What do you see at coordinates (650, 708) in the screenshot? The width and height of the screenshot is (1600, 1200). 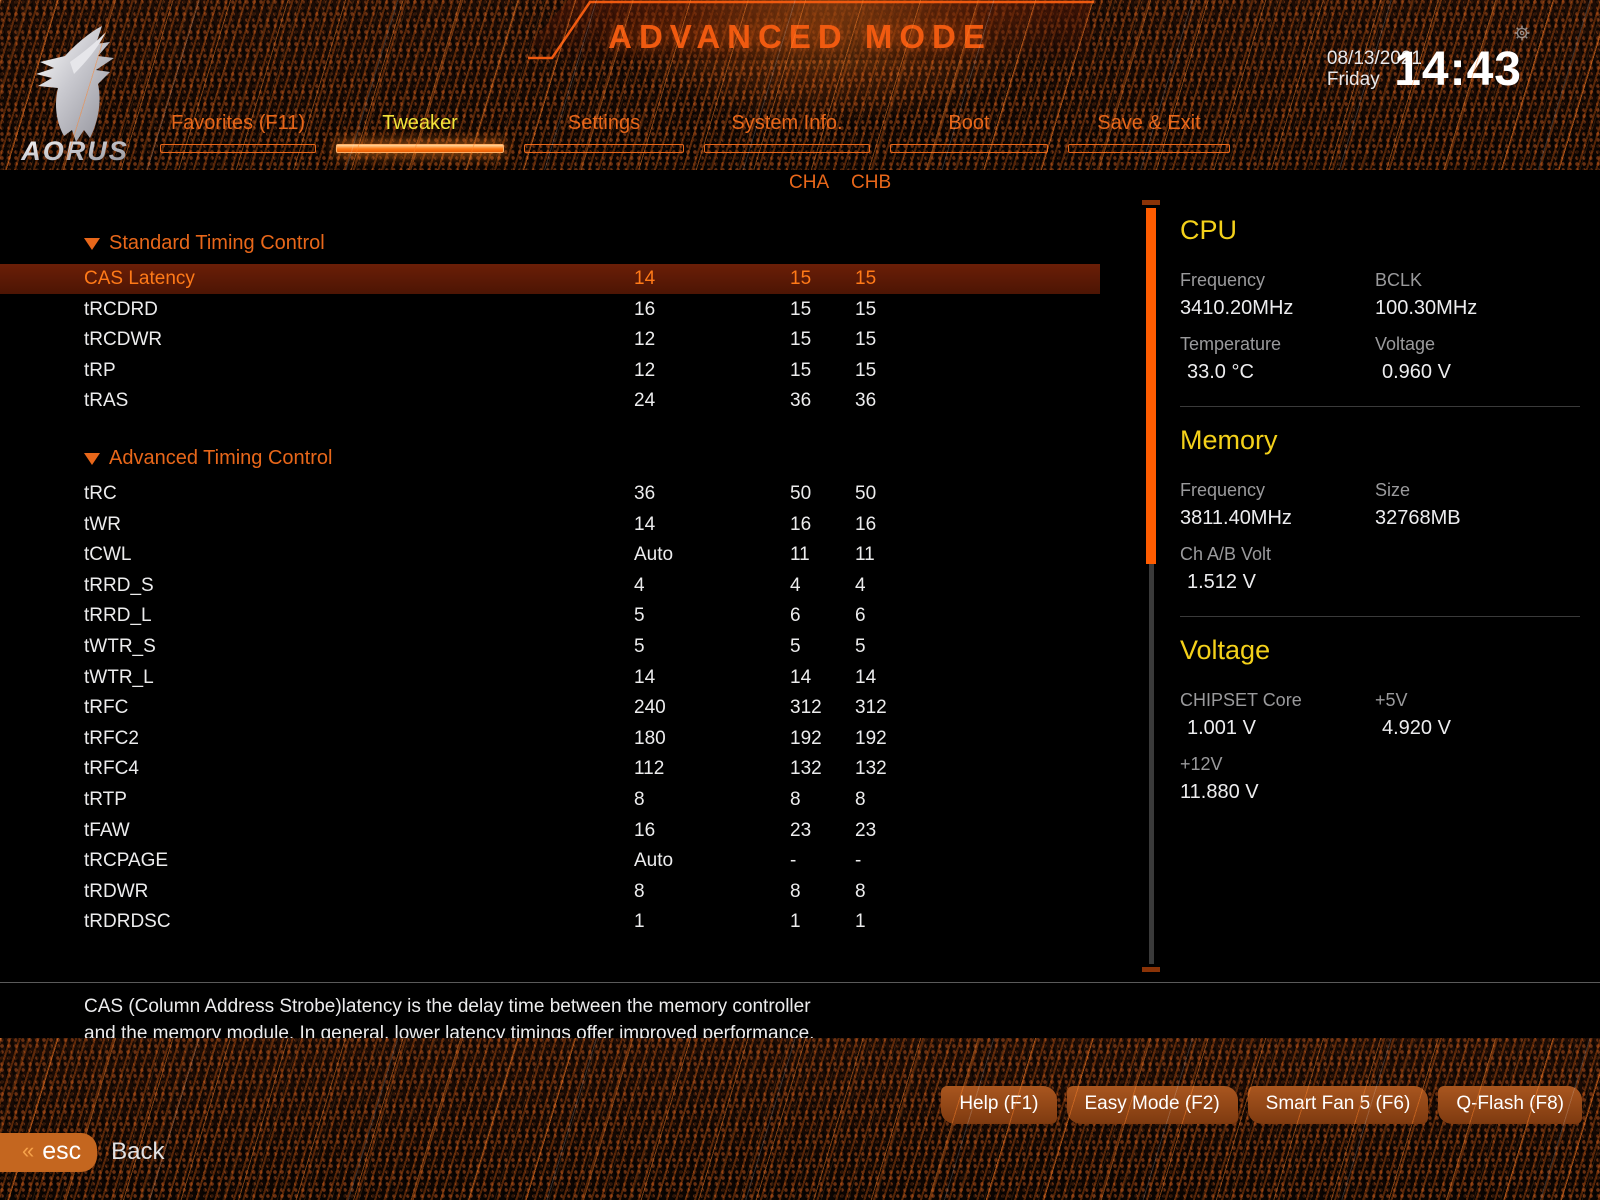 I see `timing-value: 240` at bounding box center [650, 708].